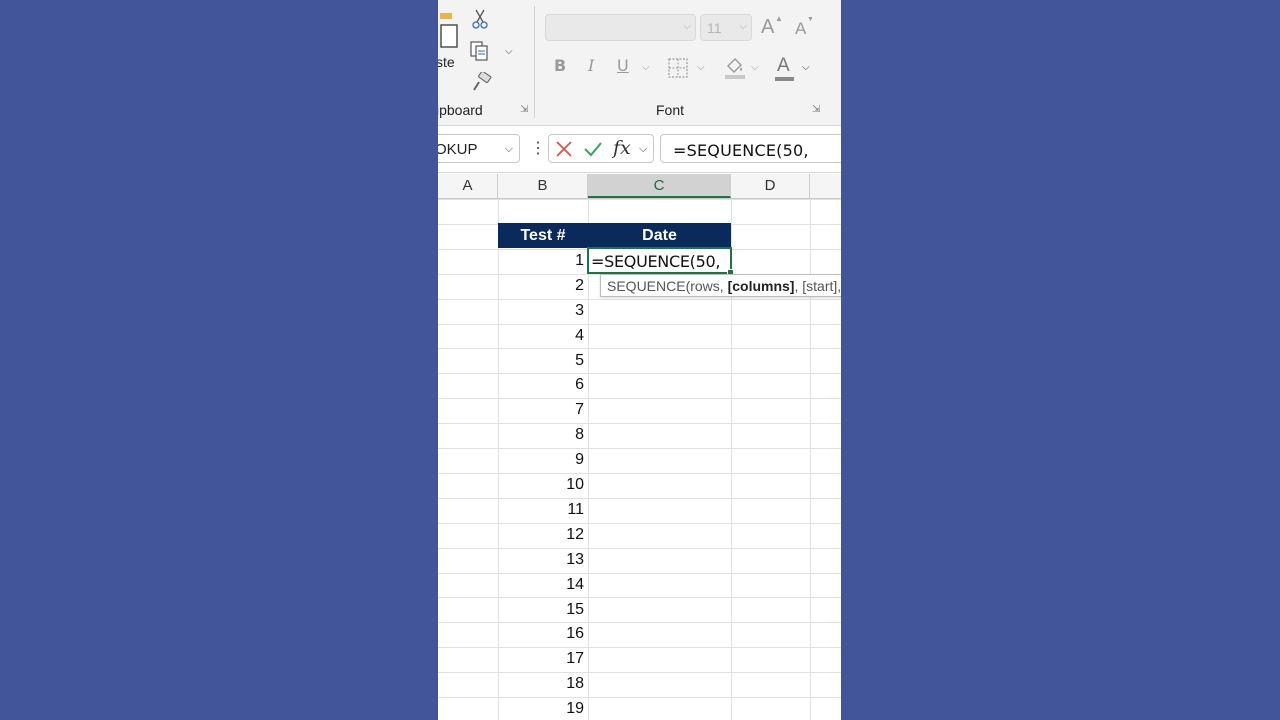  Describe the element at coordinates (767, 27) in the screenshot. I see `grow-font-icon: A` at that location.